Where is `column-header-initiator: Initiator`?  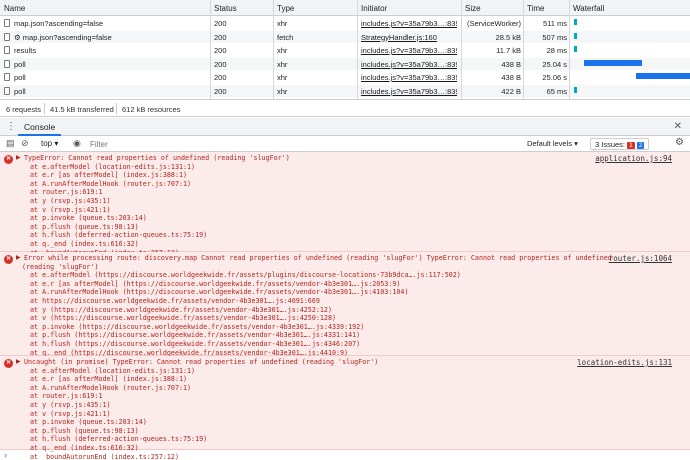
column-header-initiator: Initiator is located at coordinates (374, 8).